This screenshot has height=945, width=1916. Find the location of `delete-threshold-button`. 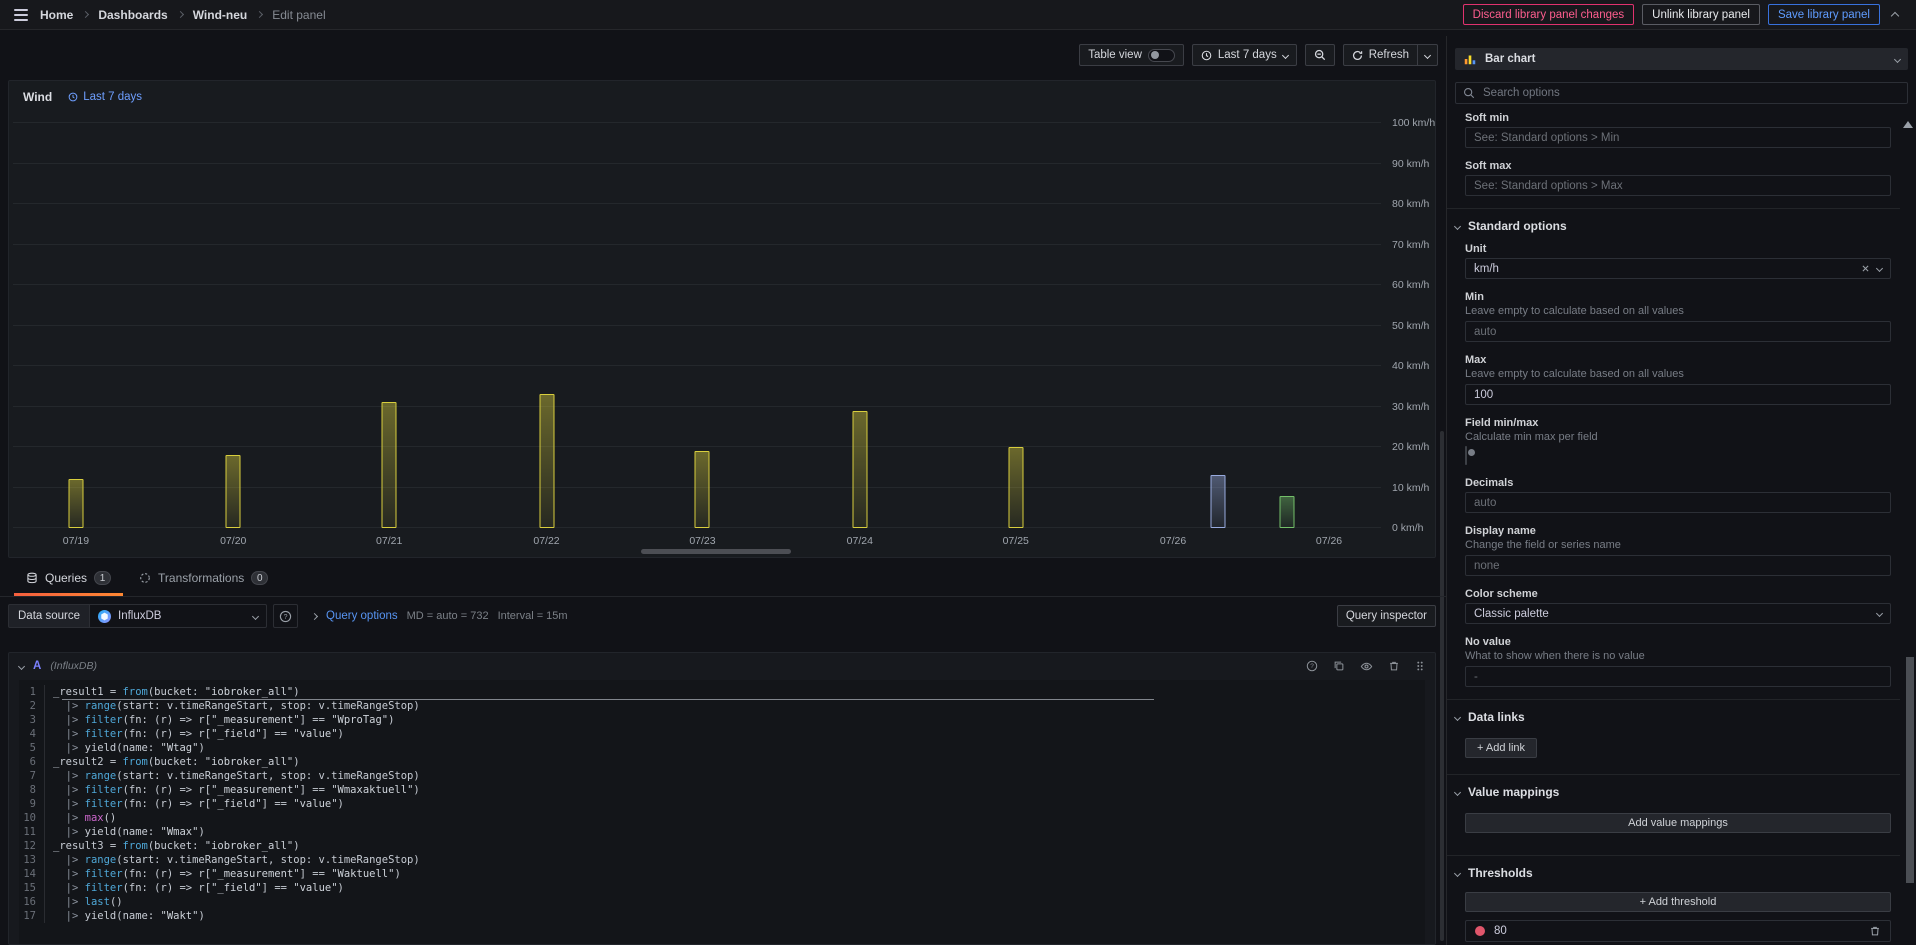

delete-threshold-button is located at coordinates (1875, 931).